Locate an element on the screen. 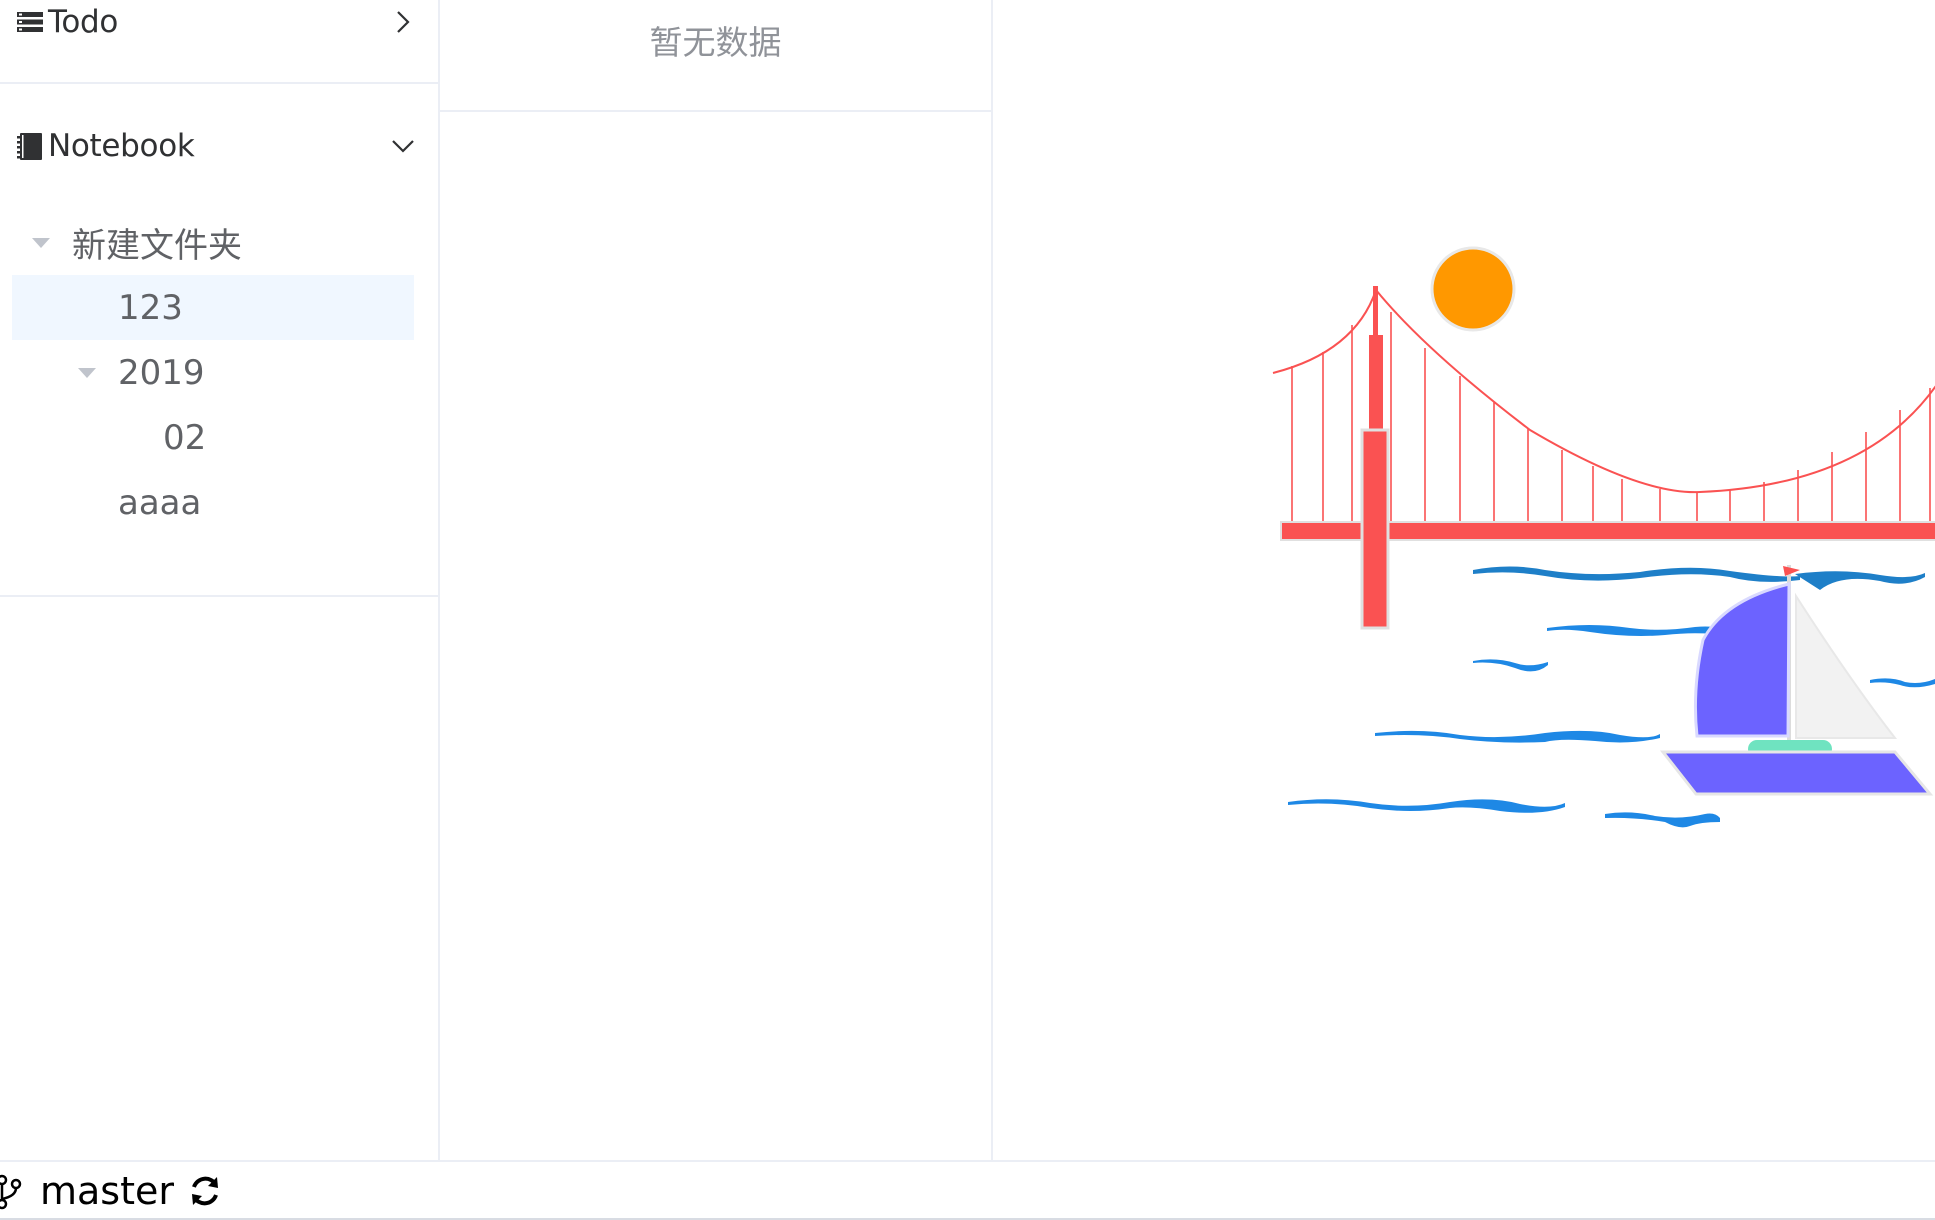 This screenshot has width=1935, height=1220. git-branch-icon is located at coordinates (11, 1192).